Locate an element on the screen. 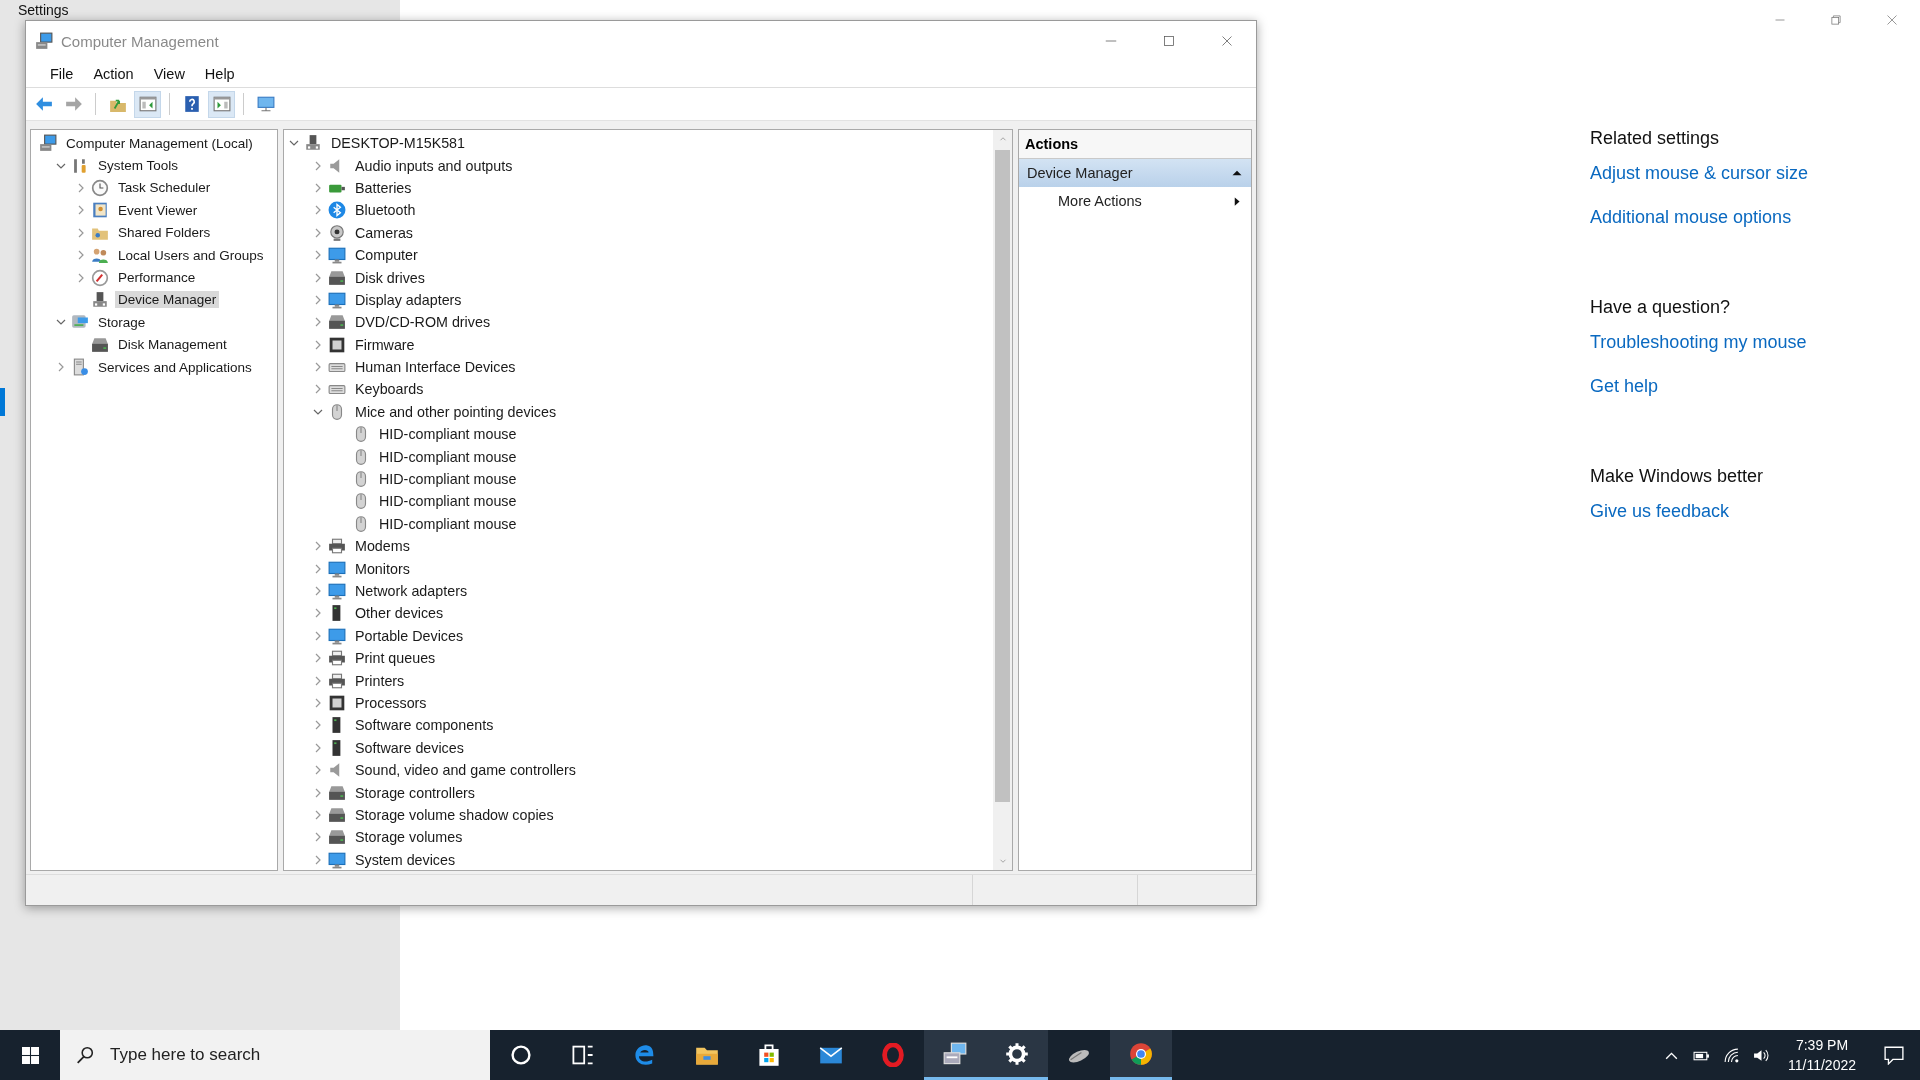  scroll-thumb is located at coordinates (1002, 476).